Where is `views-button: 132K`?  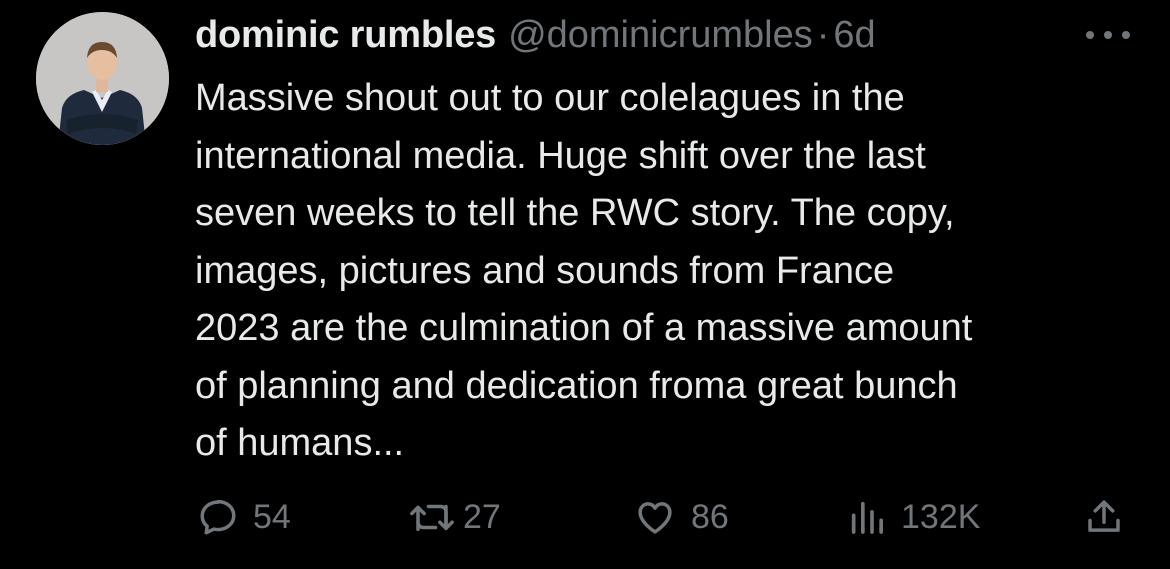
views-button: 132K is located at coordinates (913, 517).